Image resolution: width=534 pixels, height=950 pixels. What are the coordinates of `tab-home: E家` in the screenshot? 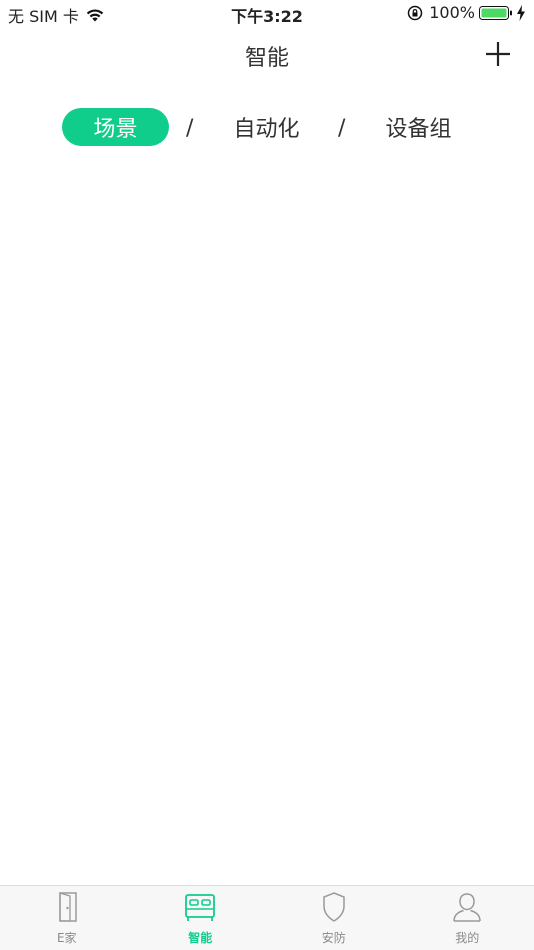 It's located at (67, 918).